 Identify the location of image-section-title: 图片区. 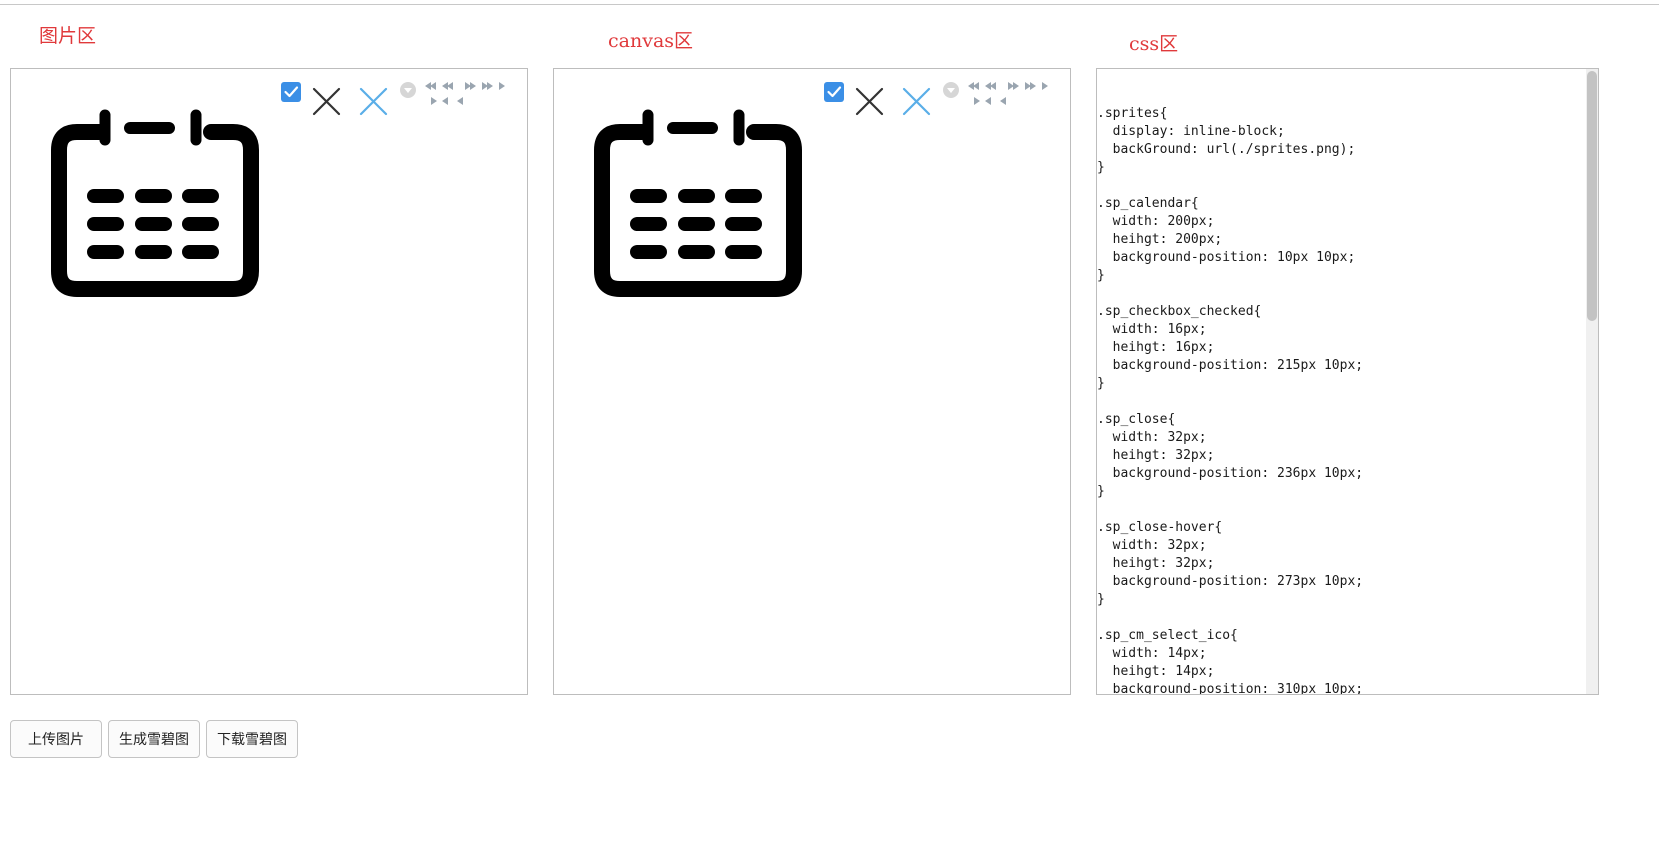
(68, 36).